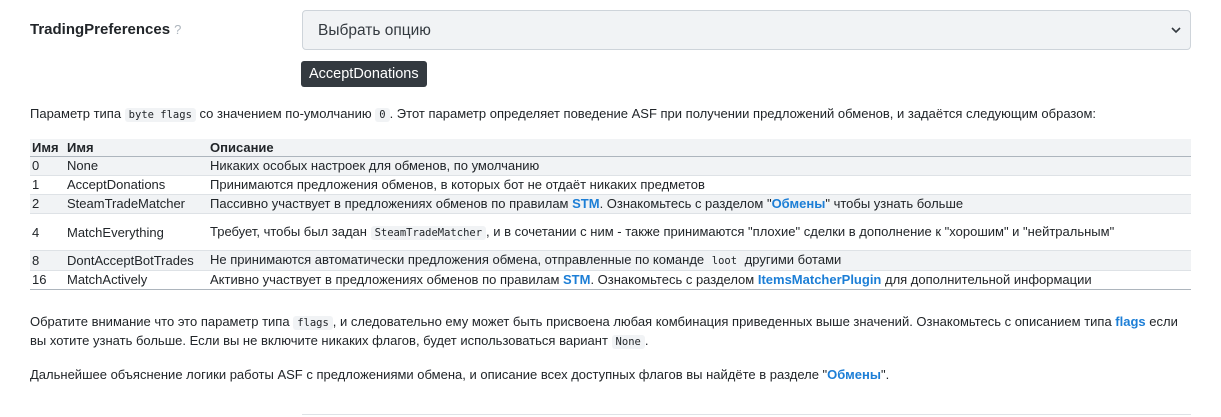 The image size is (1221, 417). I want to click on desc-text: другими ботами, so click(791, 259).